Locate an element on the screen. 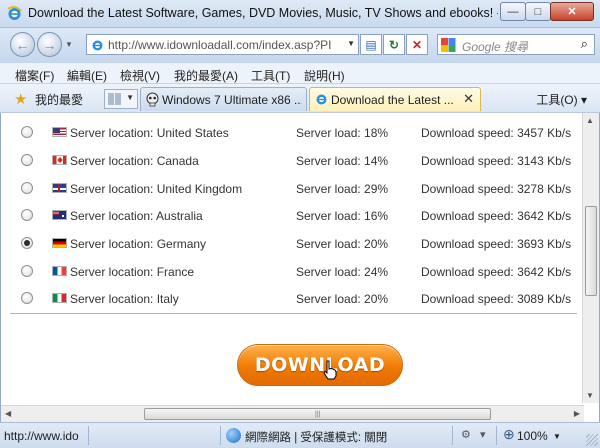 The width and height of the screenshot is (600, 448). horizontal-scrollbar: ◀ ||| ▶ is located at coordinates (292, 413).